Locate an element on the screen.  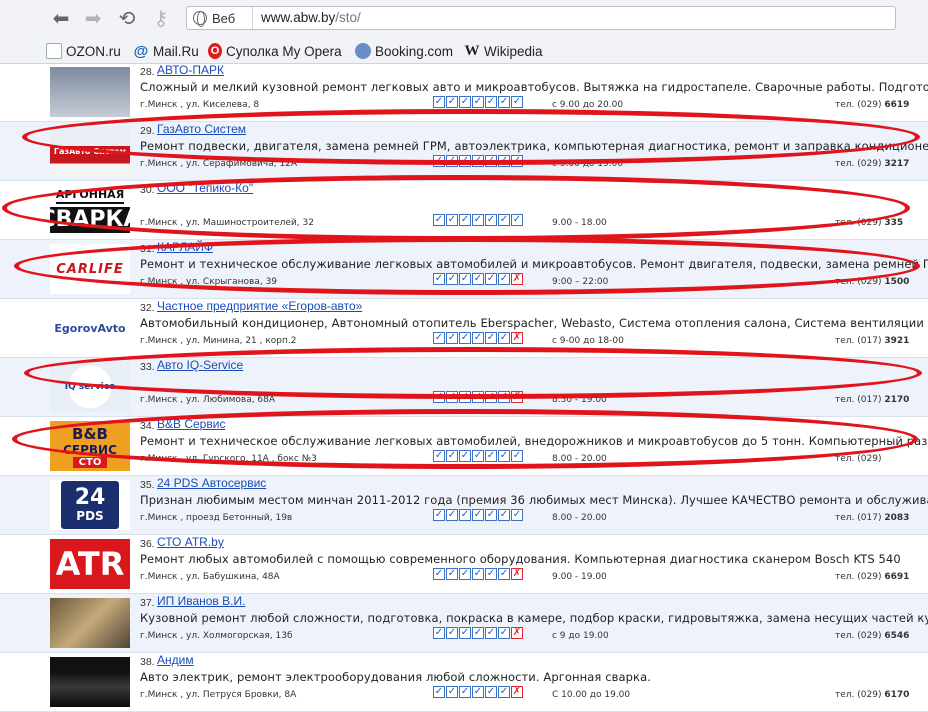
entry-title-link: Авто IQ-Service is located at coordinates (200, 365).